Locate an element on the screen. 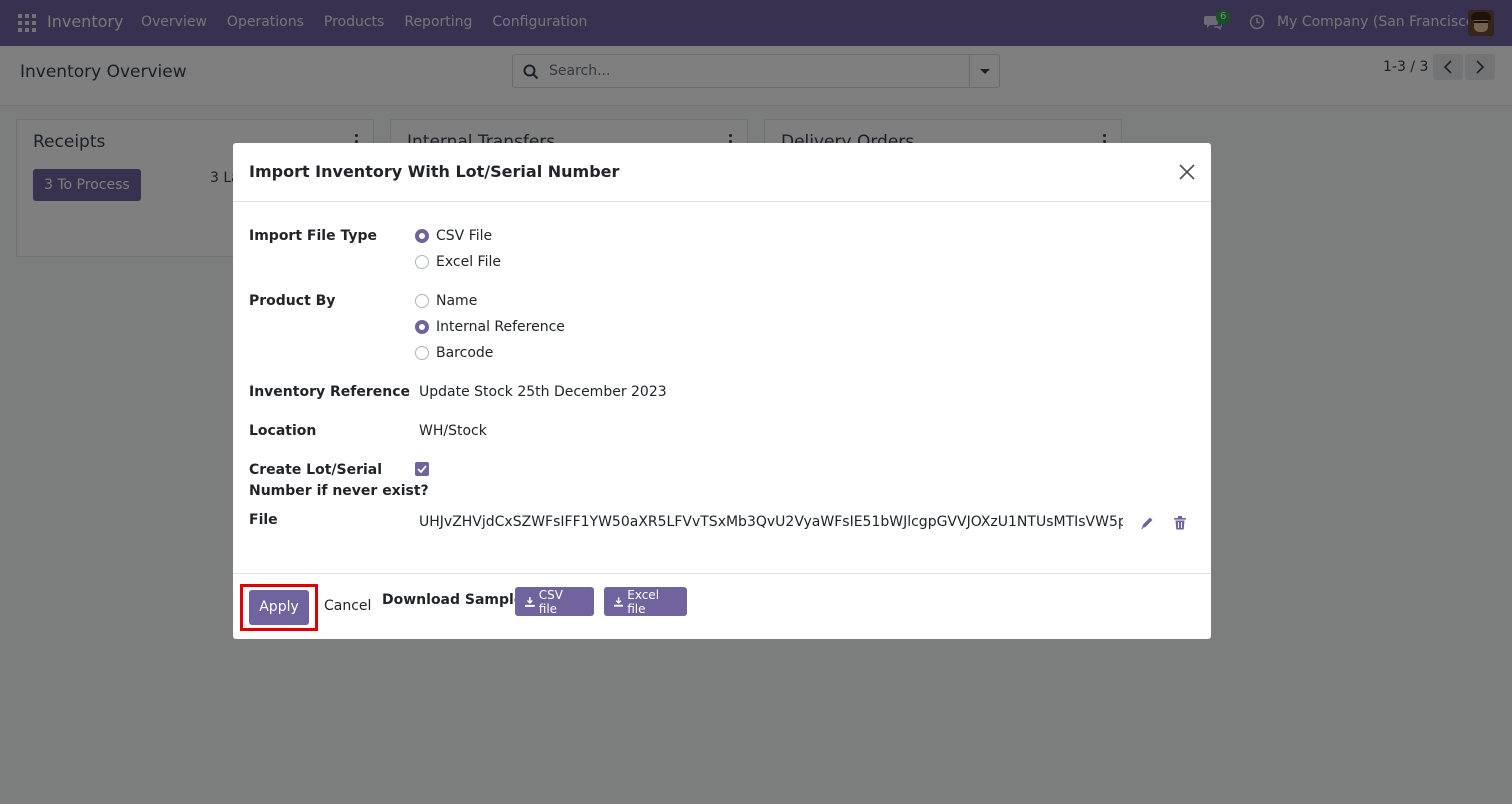  create-lot-label: Create Lot/Serial Number if never exist? is located at coordinates (339, 481).